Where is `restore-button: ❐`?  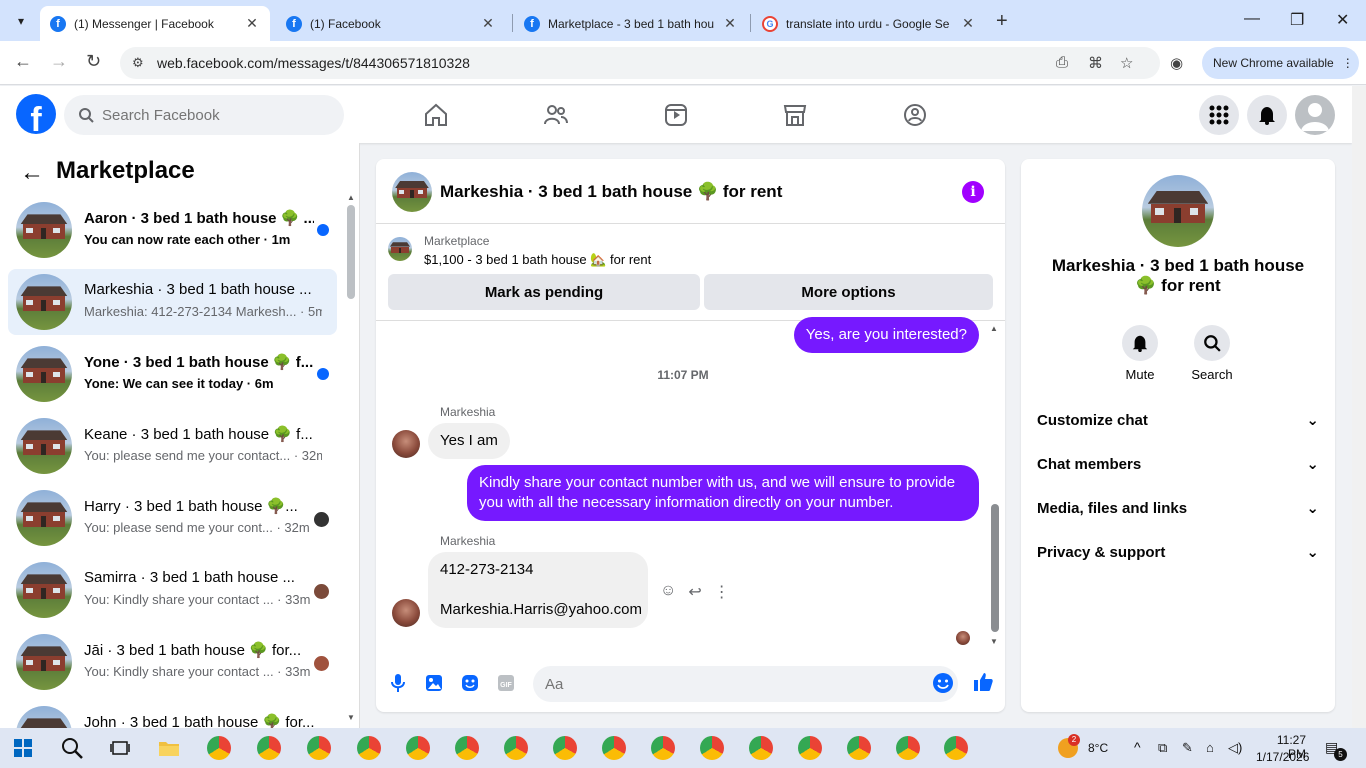 restore-button: ❐ is located at coordinates (1297, 20).